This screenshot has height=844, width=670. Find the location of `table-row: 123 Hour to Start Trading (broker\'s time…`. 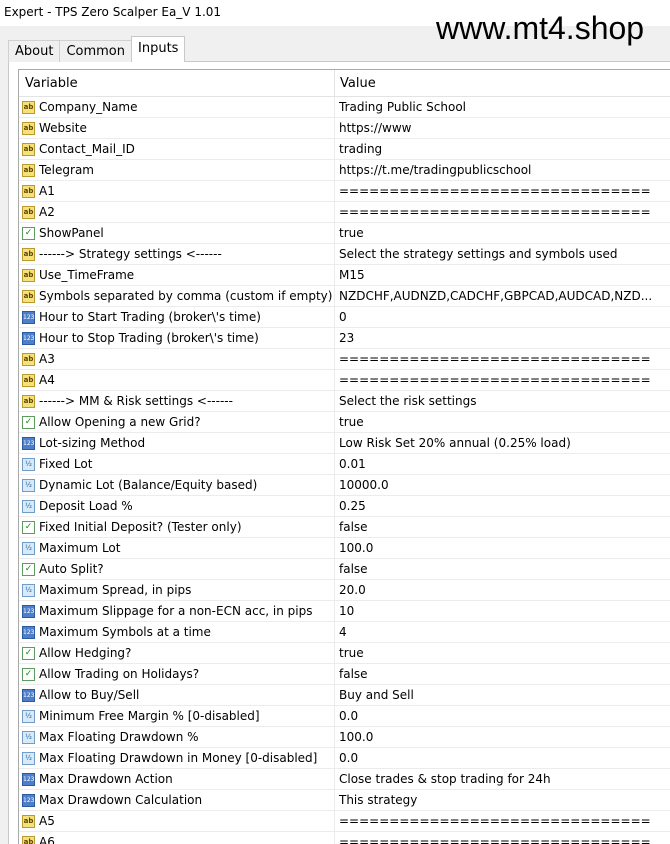

table-row: 123 Hour to Start Trading (broker\'s time… is located at coordinates (344, 317).